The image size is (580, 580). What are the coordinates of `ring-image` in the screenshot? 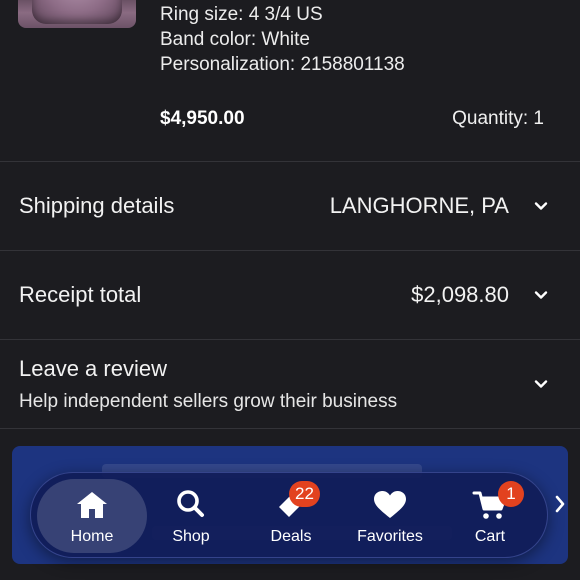 It's located at (77, 12).